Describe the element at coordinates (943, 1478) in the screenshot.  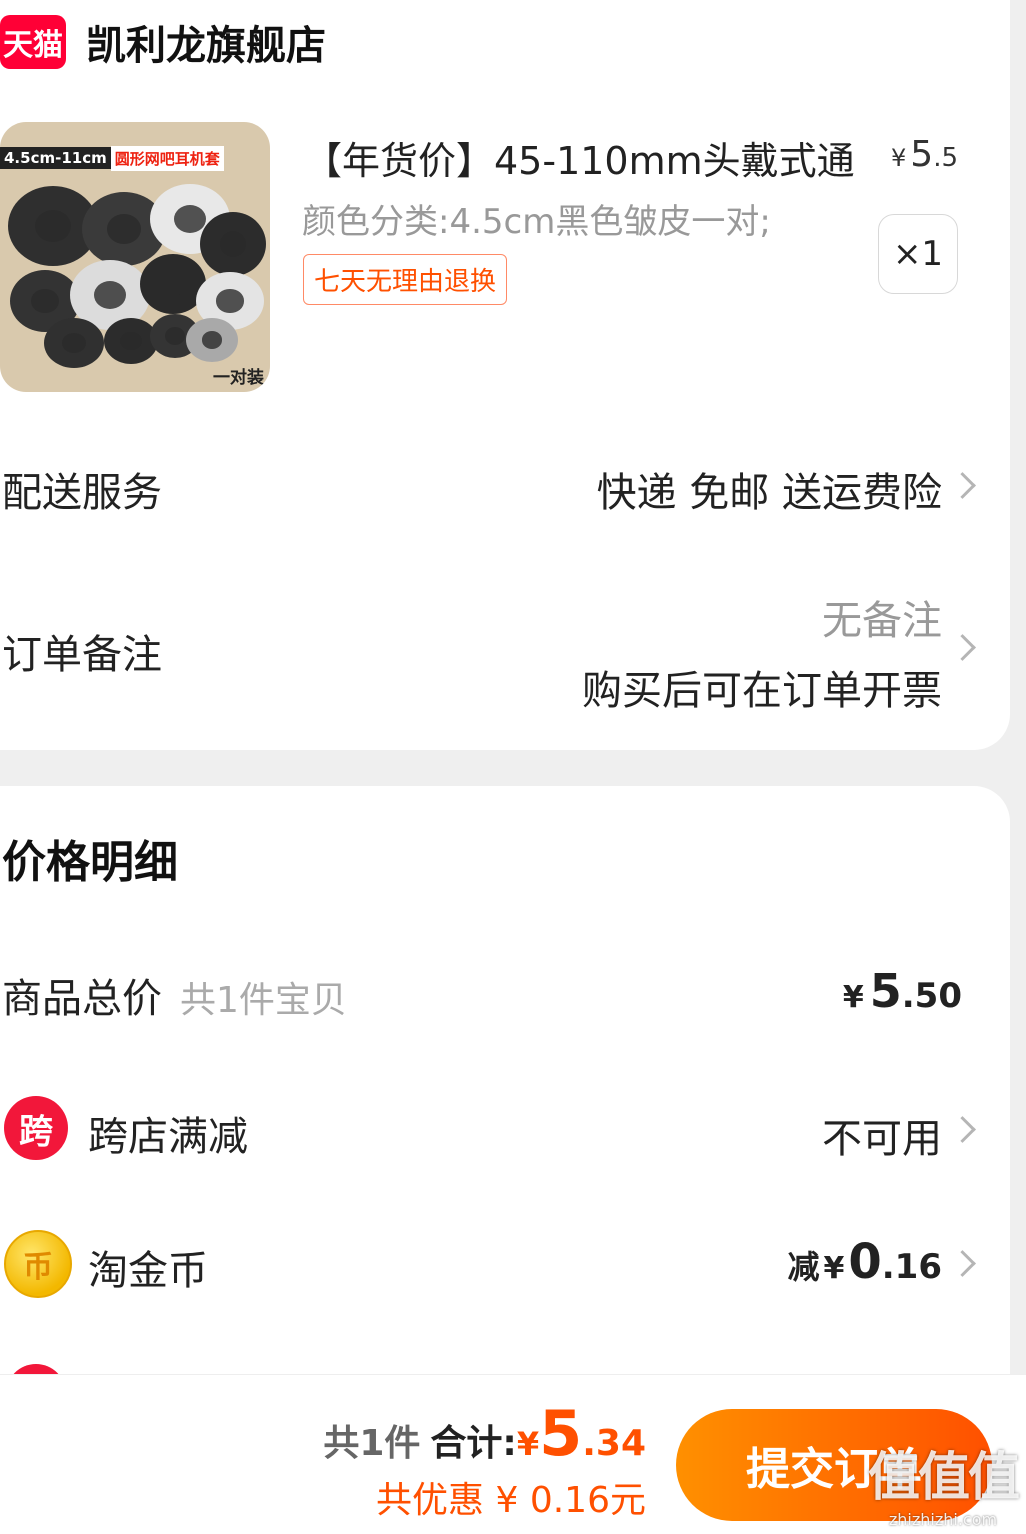
I see `watermark-logo: 值值值` at that location.